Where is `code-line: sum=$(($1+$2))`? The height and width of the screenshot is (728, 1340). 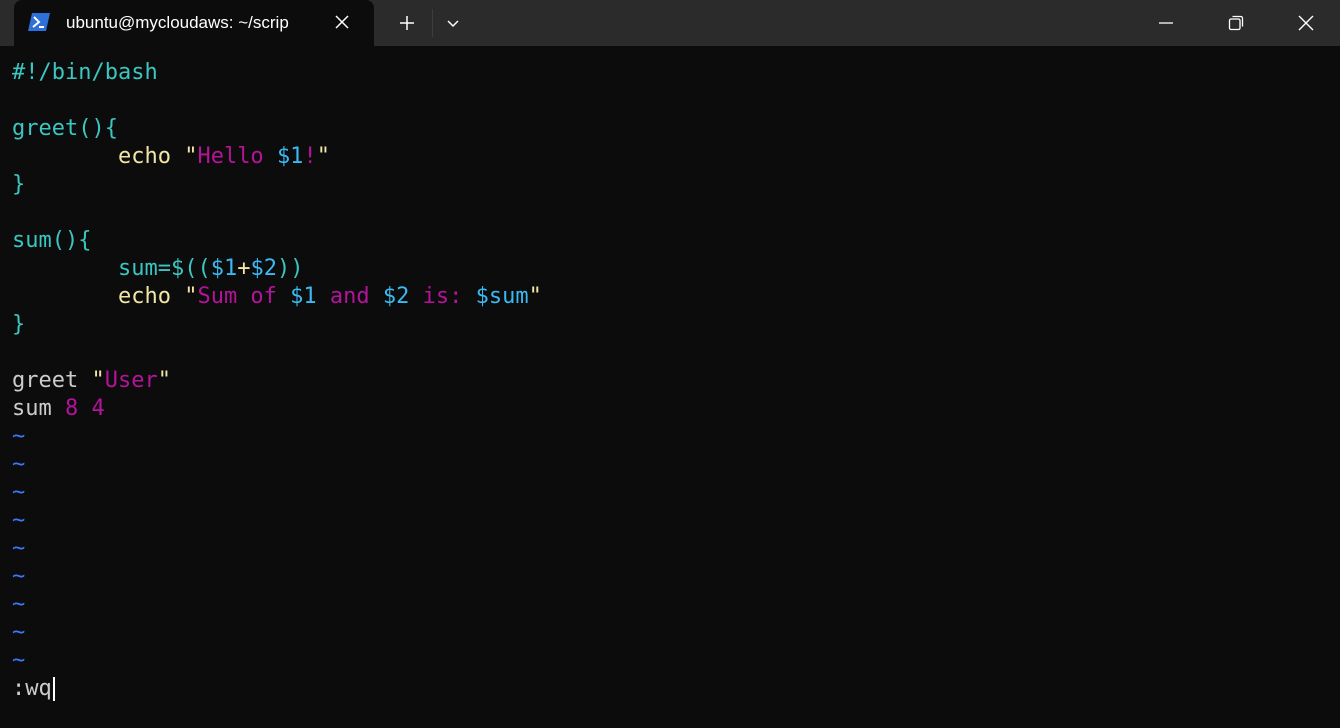
code-line: sum=$(($1+$2)) is located at coordinates (157, 269).